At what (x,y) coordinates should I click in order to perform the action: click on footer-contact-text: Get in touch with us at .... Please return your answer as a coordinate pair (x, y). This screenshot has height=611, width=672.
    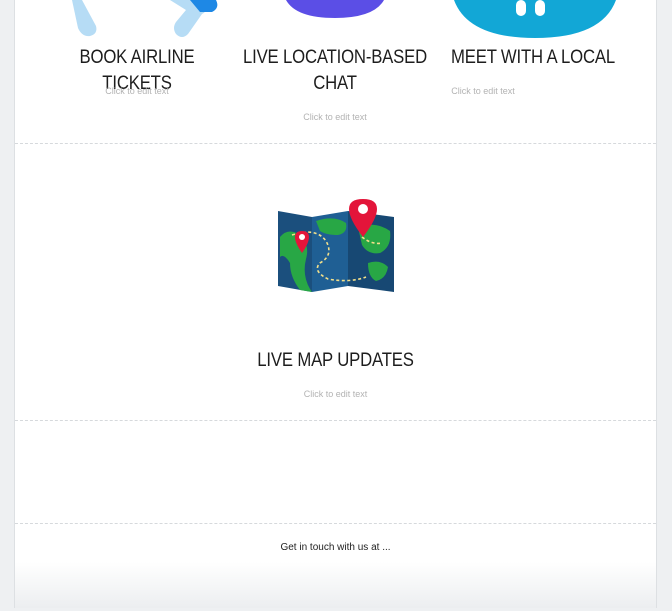
    Looking at the image, I should click on (335, 547).